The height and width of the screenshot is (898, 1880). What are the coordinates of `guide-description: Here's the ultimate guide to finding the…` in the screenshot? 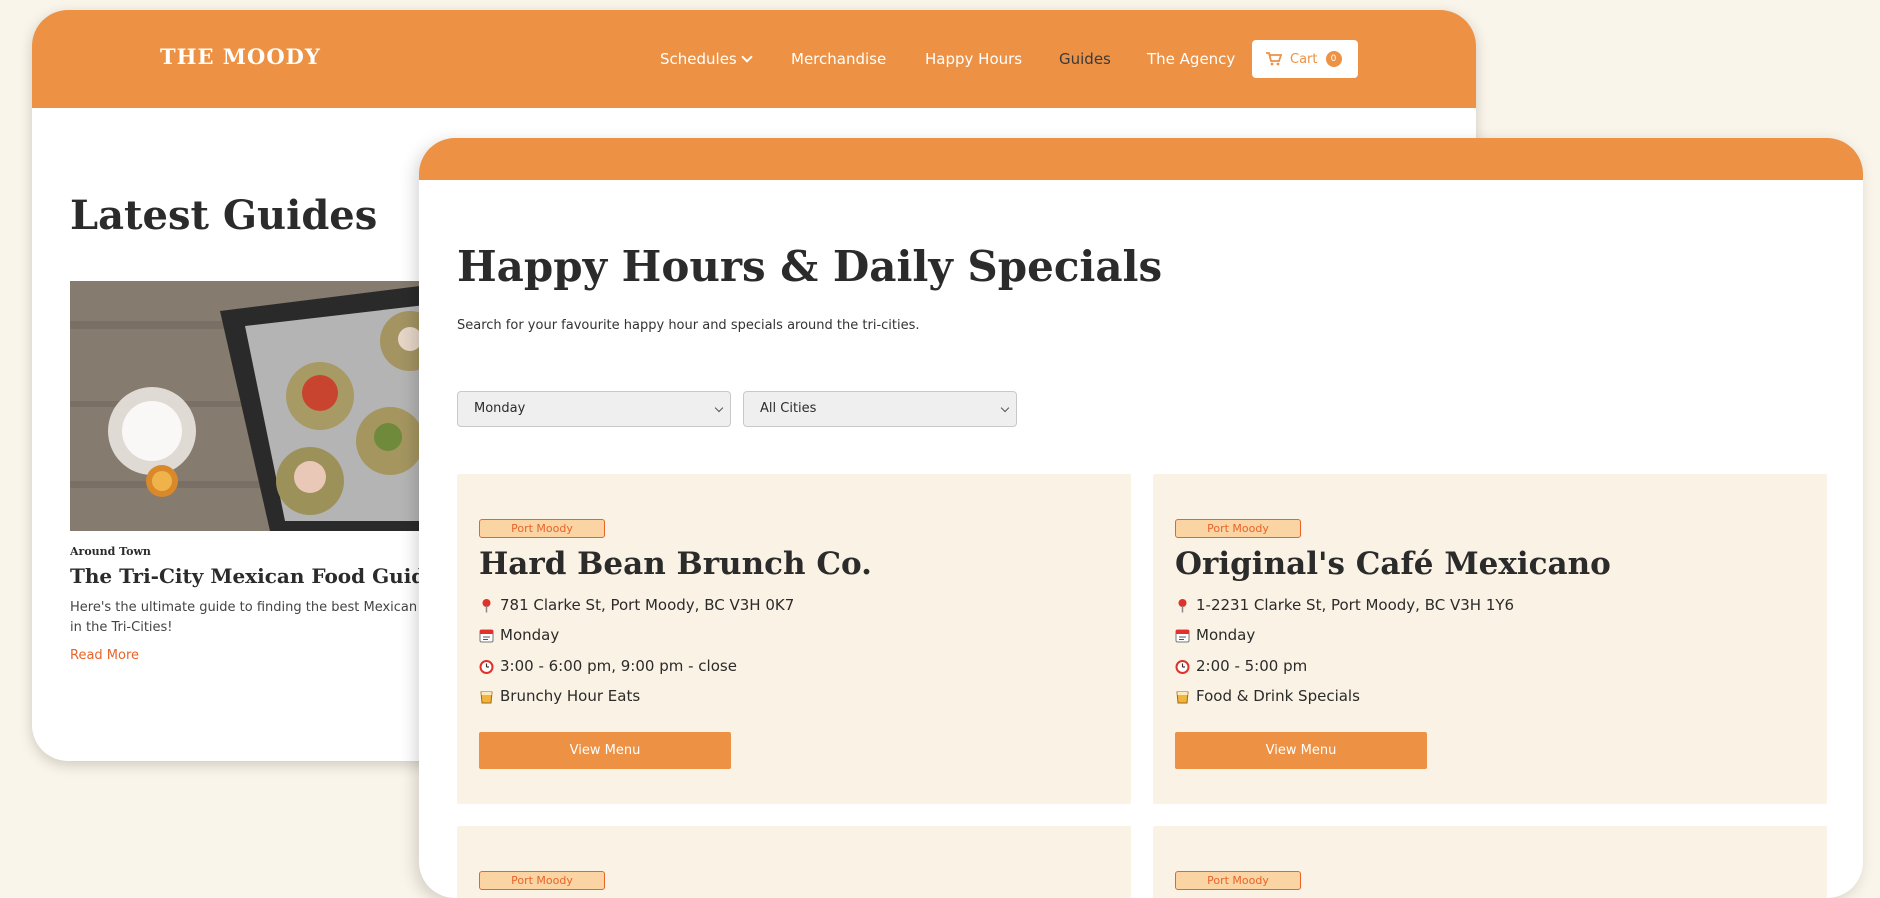 It's located at (260, 617).